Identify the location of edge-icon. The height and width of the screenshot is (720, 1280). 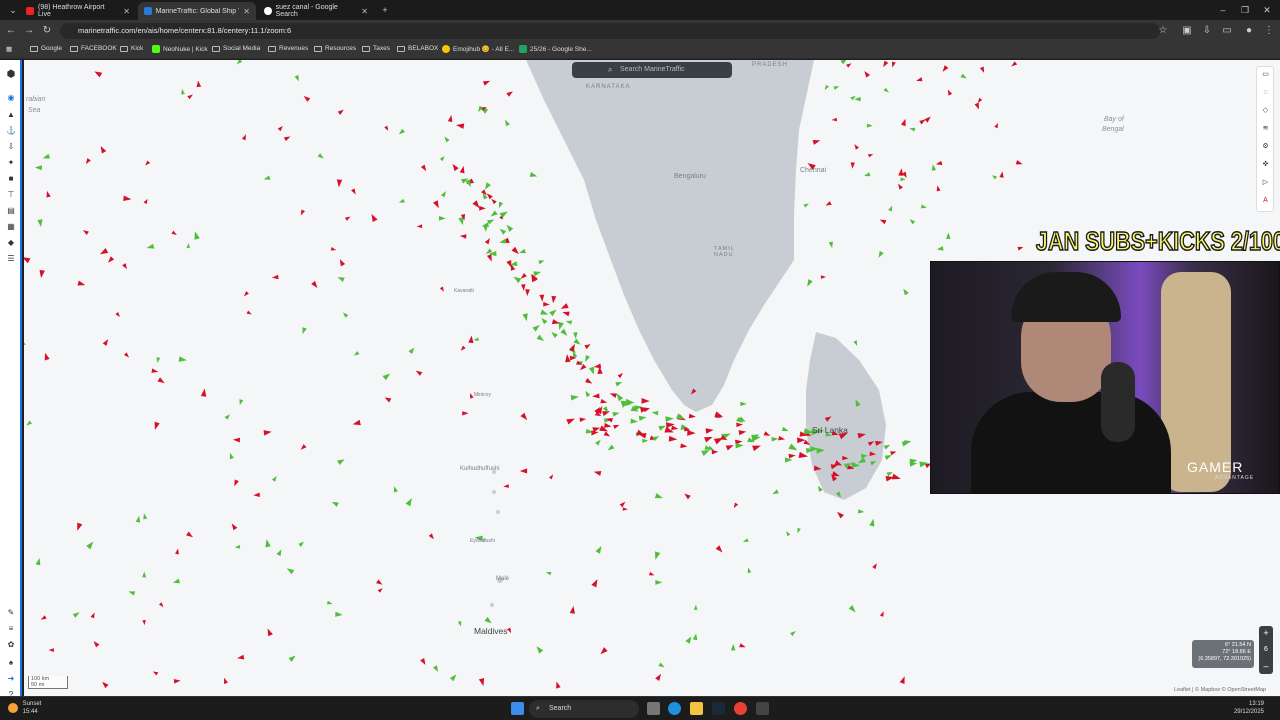
(674, 708).